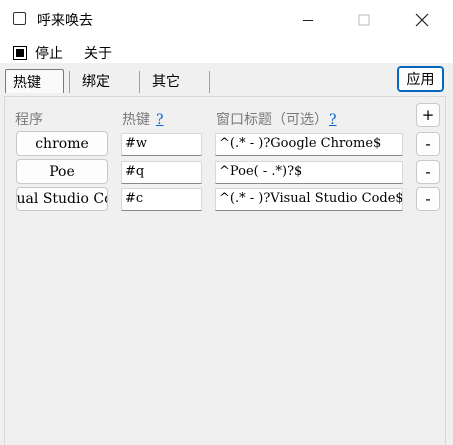  What do you see at coordinates (19, 18) in the screenshot?
I see `app-icon` at bounding box center [19, 18].